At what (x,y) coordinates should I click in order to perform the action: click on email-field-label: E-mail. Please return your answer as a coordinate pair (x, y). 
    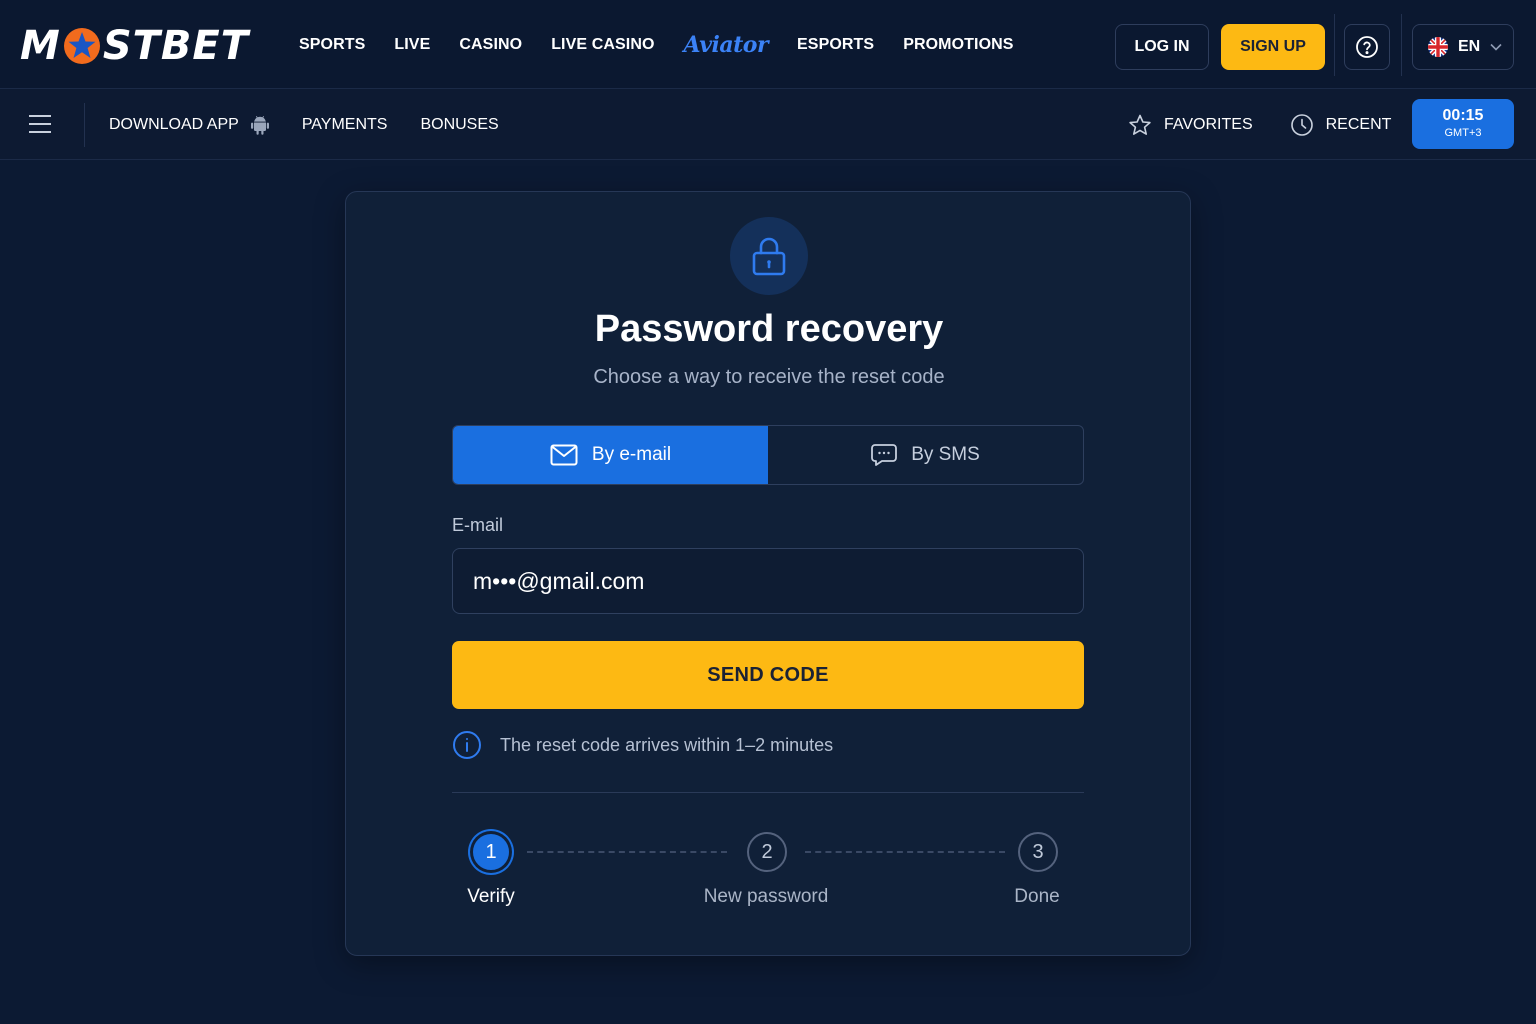
    Looking at the image, I should click on (478, 525).